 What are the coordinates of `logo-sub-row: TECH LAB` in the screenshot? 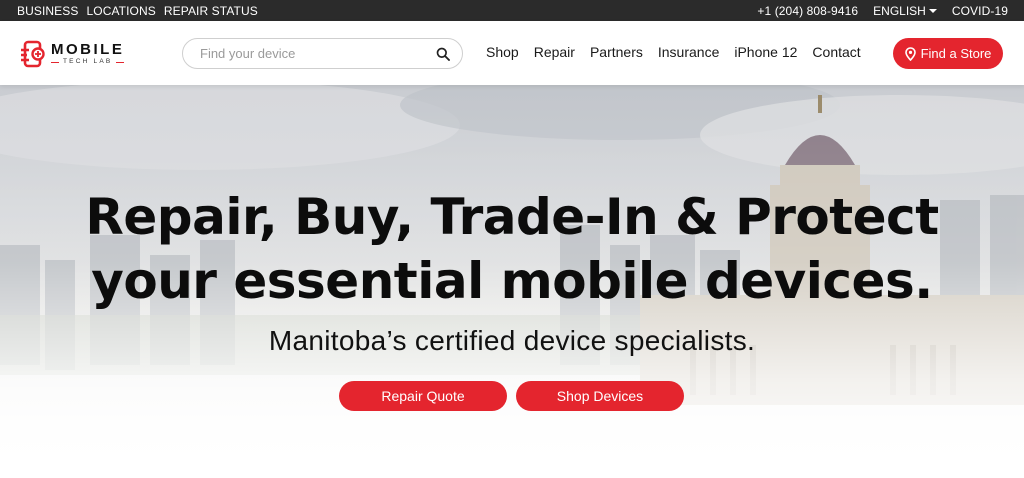 It's located at (88, 62).